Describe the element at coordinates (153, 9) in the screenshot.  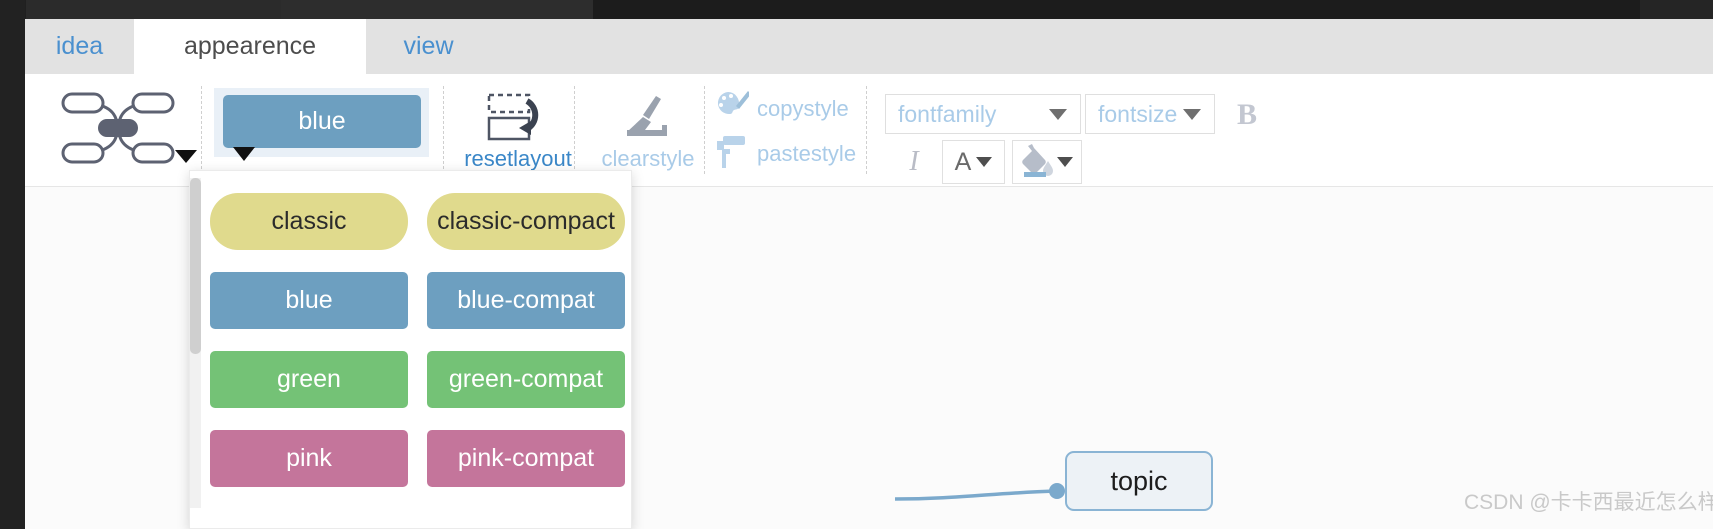
I see `browser-chrome-segment-a` at that location.